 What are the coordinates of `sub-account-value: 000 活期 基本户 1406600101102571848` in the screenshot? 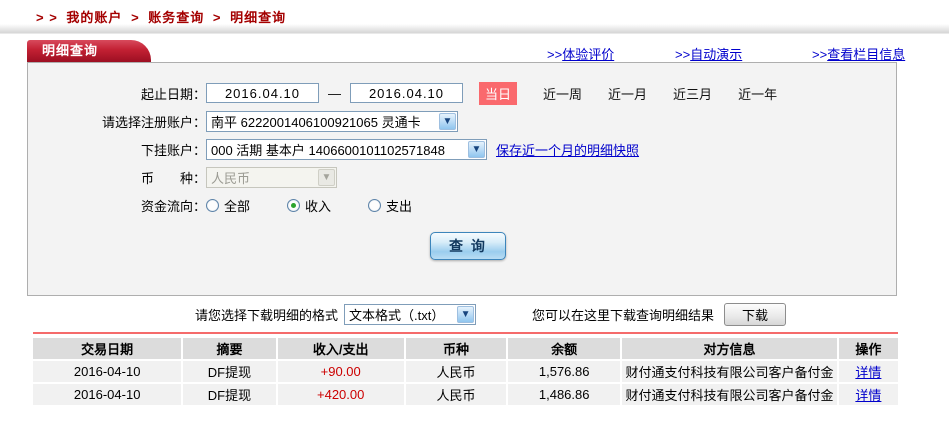 It's located at (328, 150).